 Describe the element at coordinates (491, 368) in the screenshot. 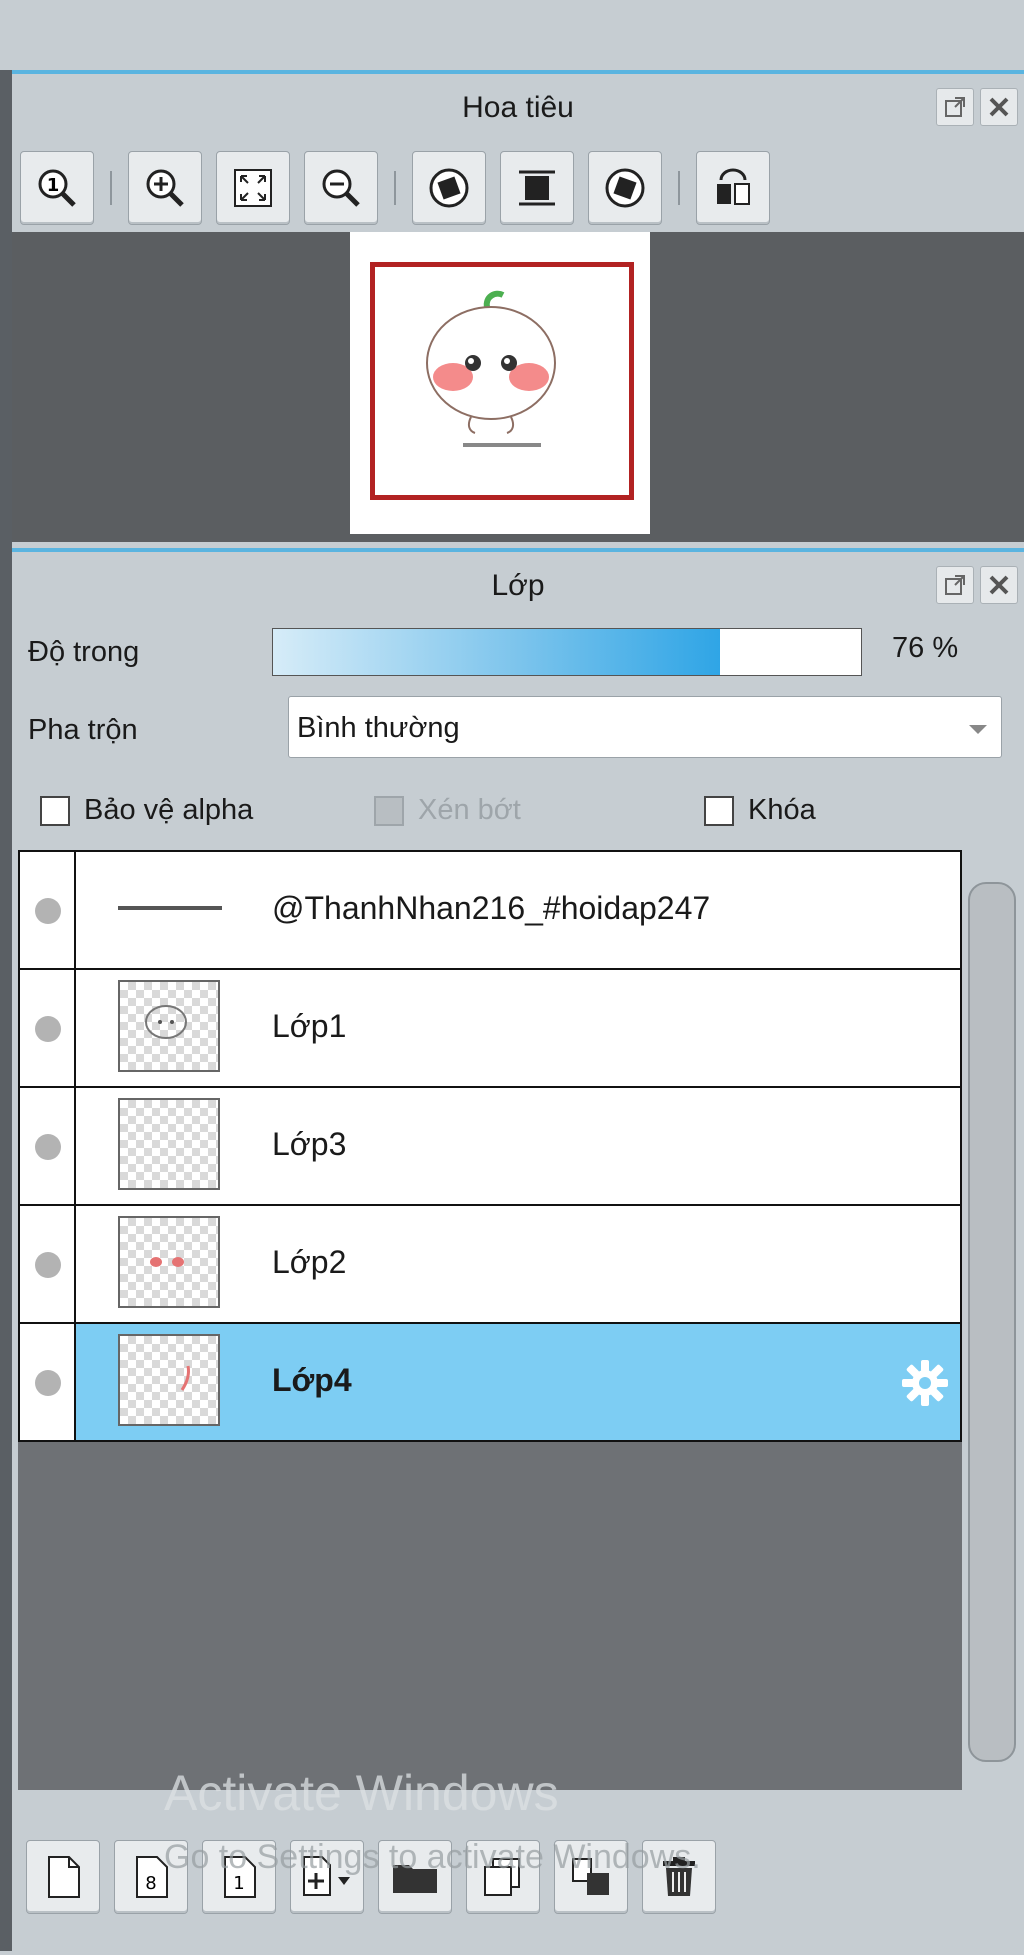

I see `character-drawing` at that location.